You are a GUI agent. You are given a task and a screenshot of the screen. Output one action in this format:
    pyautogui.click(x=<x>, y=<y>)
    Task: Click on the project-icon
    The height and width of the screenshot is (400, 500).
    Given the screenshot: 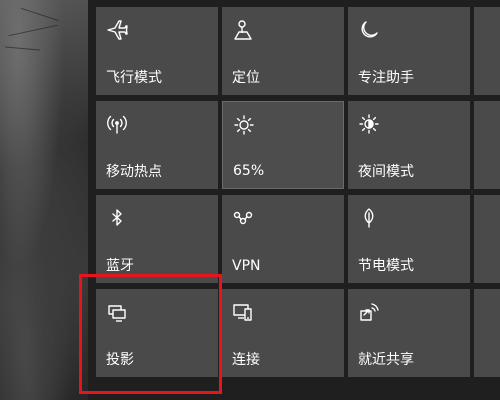 What is the action you would take?
    pyautogui.click(x=117, y=312)
    